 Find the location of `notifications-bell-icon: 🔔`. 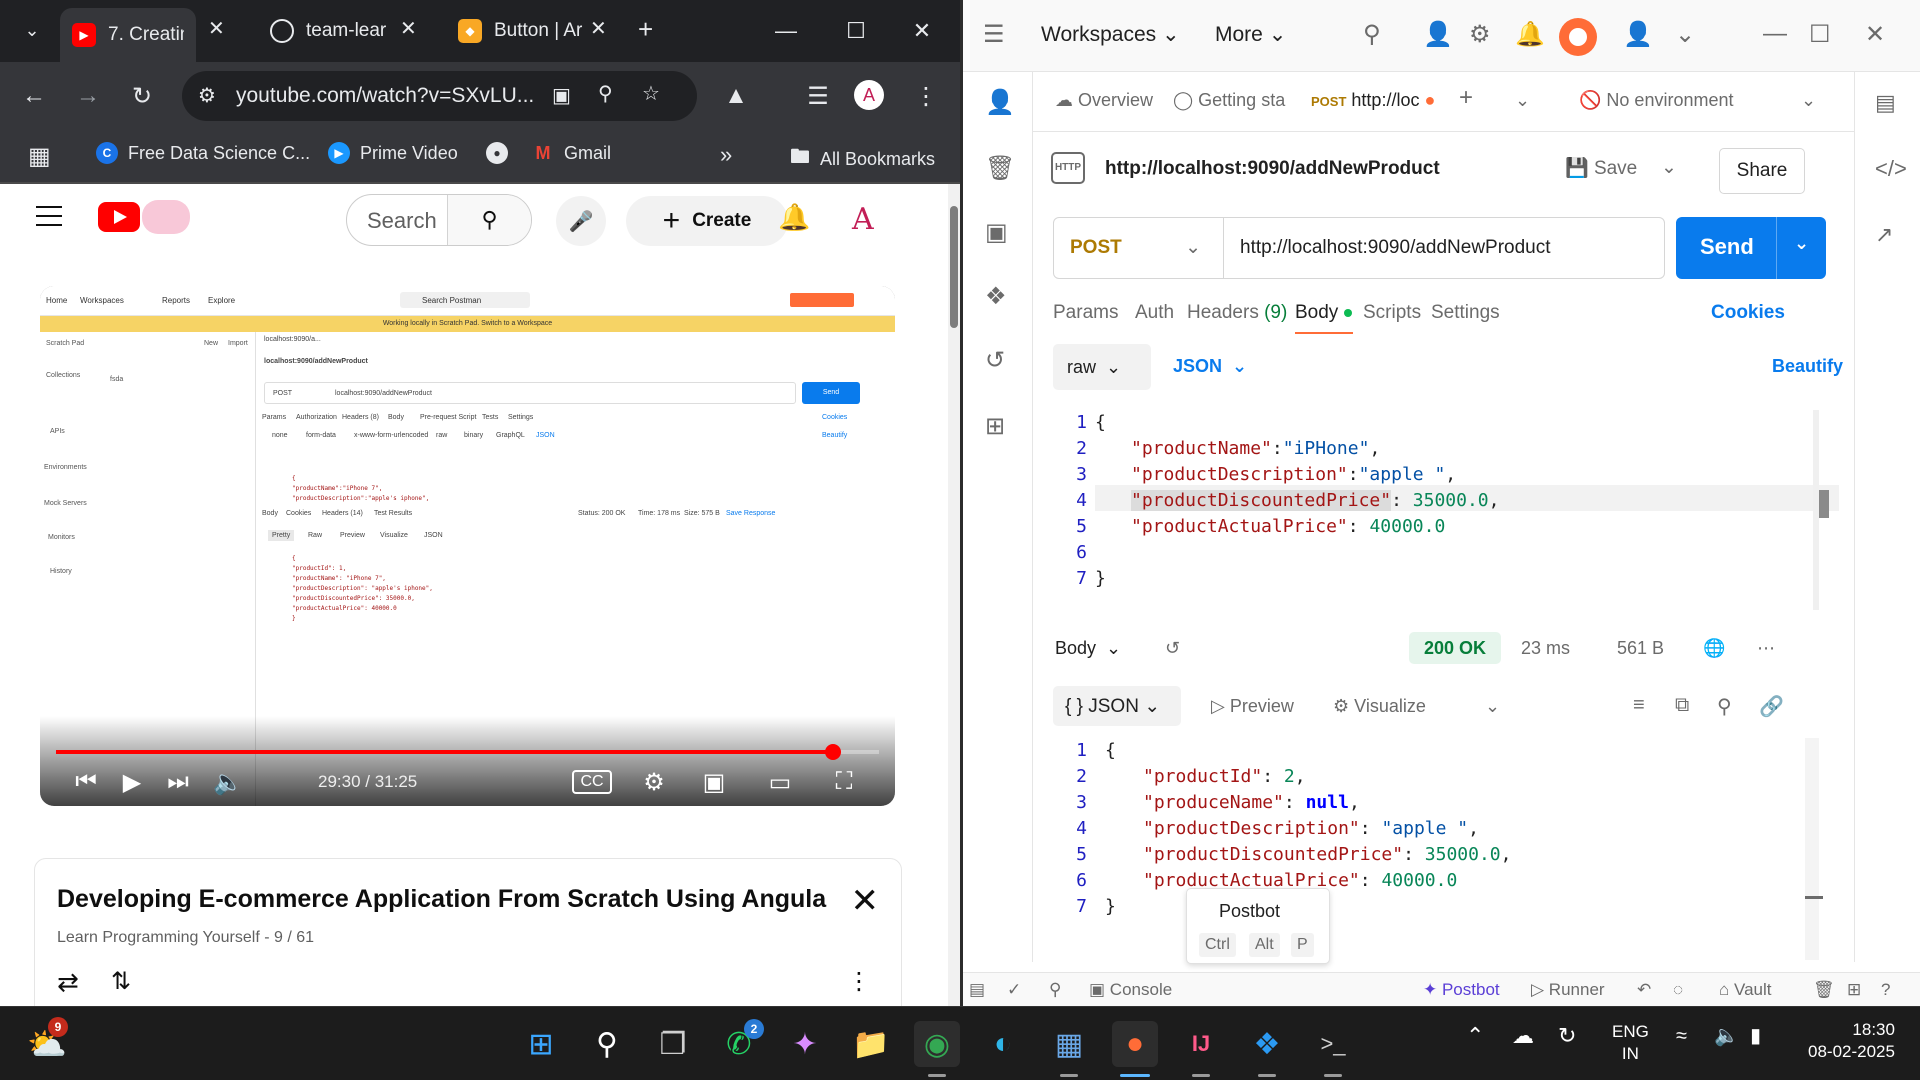

notifications-bell-icon: 🔔 is located at coordinates (1530, 34).